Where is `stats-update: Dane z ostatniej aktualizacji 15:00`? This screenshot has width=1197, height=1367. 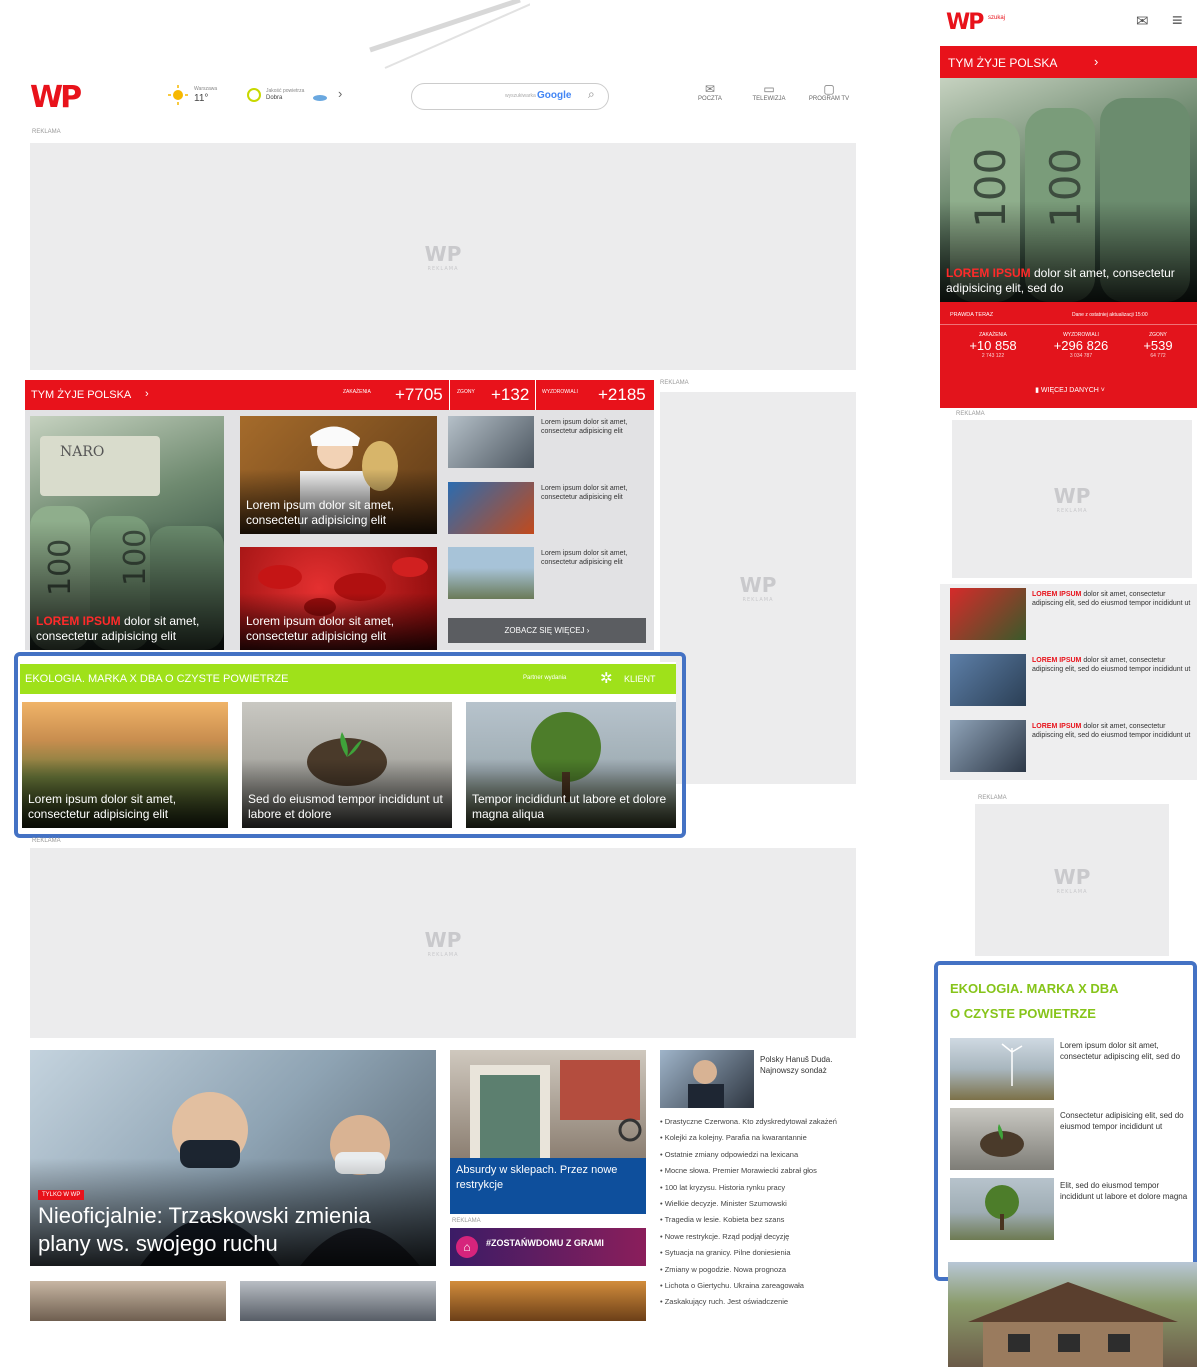
stats-update: Dane z ostatniej aktualizacji 15:00 is located at coordinates (1110, 315).